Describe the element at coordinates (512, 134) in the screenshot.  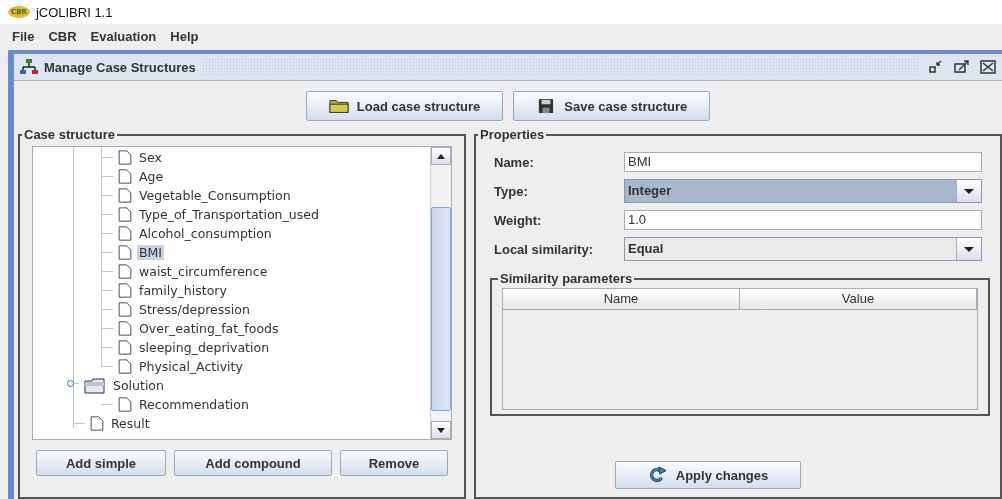
I see `group-title: Properties` at that location.